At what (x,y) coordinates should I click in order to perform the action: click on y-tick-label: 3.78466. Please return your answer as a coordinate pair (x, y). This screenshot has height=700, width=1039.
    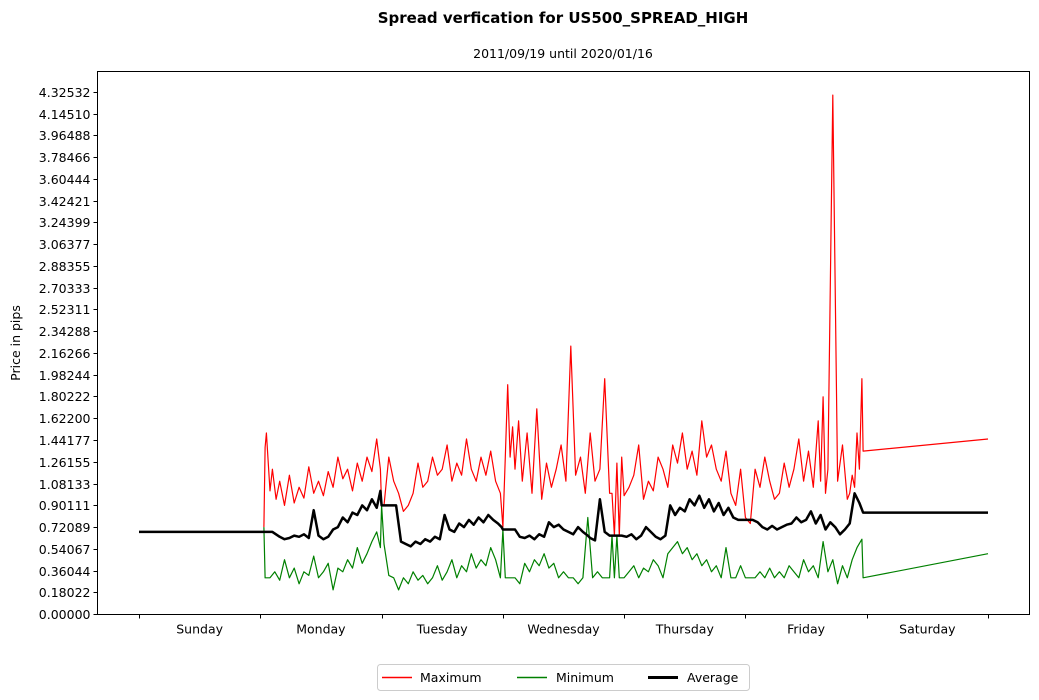
    Looking at the image, I should click on (65, 157).